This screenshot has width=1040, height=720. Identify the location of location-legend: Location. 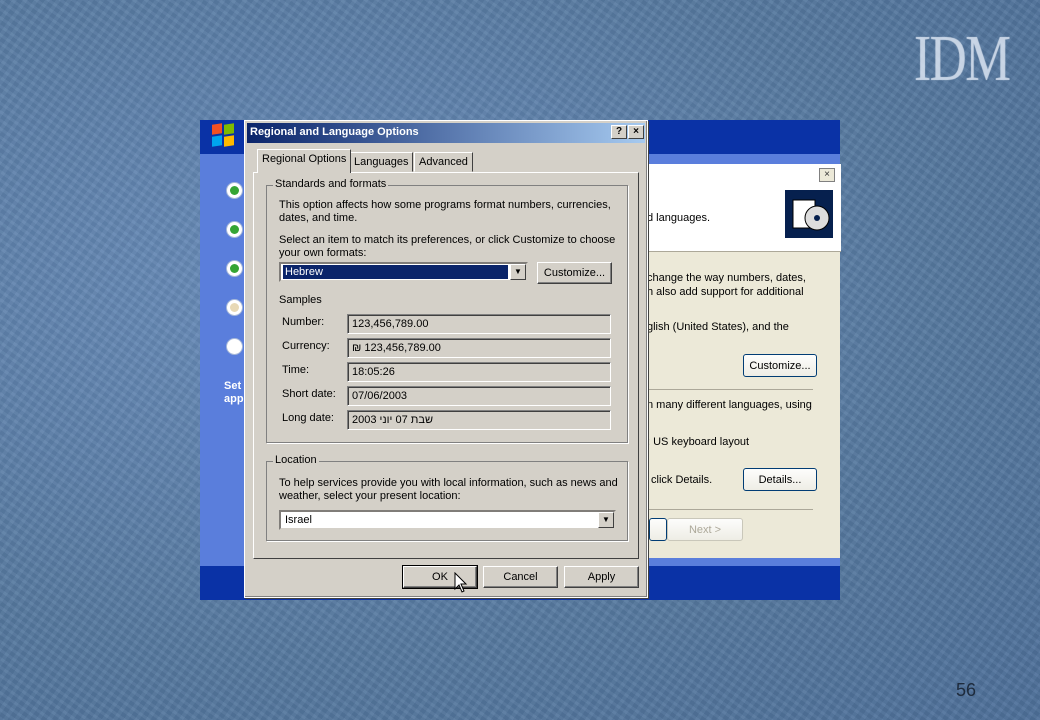
(296, 460).